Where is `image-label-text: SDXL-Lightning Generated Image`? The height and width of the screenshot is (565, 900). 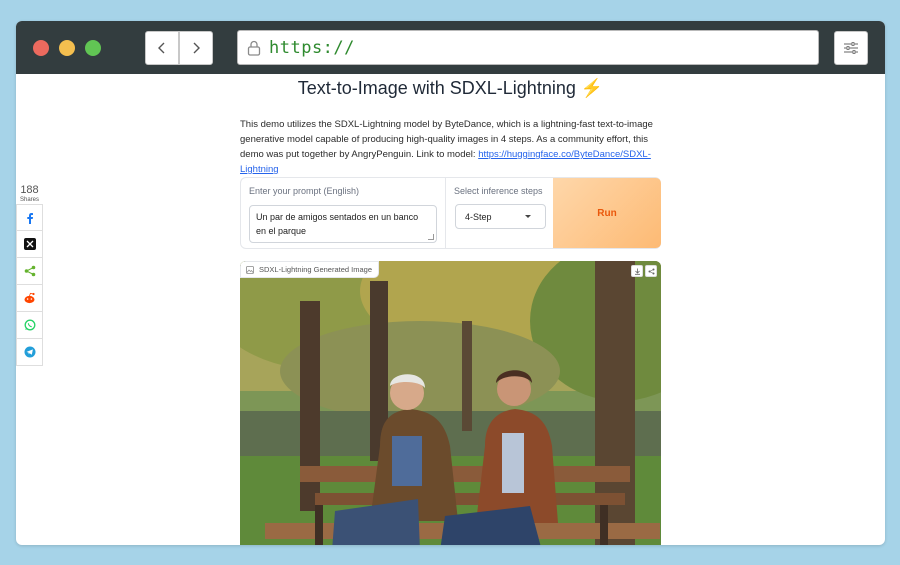 image-label-text: SDXL-Lightning Generated Image is located at coordinates (315, 269).